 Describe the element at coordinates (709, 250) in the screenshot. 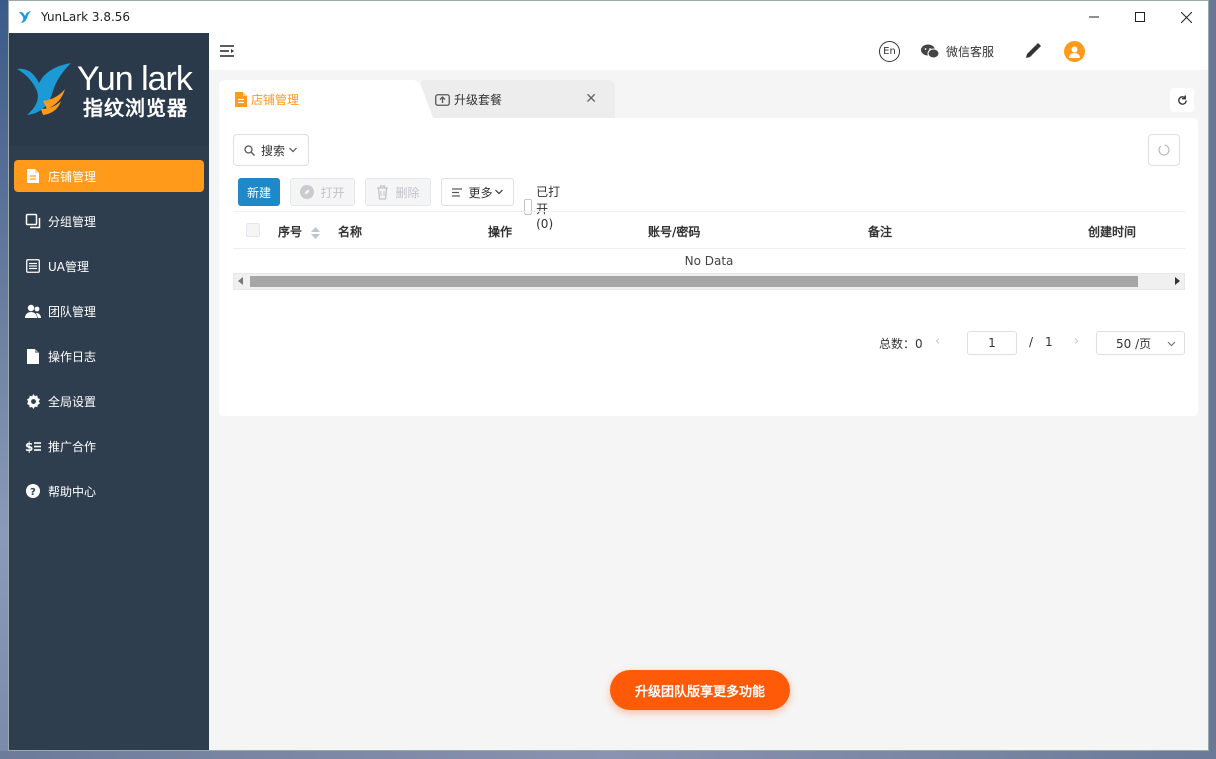

I see `shop-table: 序号 名称 操作 账号/密码 备注 创建时间 No Data` at that location.